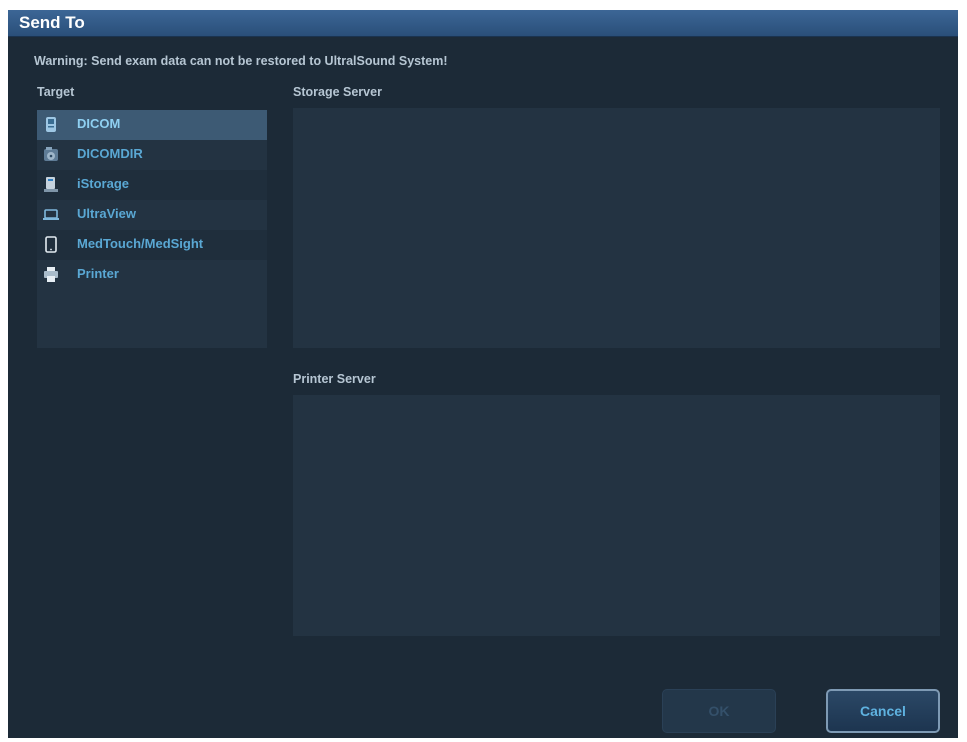 This screenshot has width=967, height=742. What do you see at coordinates (107, 213) in the screenshot?
I see `target-item-label: UltraView` at bounding box center [107, 213].